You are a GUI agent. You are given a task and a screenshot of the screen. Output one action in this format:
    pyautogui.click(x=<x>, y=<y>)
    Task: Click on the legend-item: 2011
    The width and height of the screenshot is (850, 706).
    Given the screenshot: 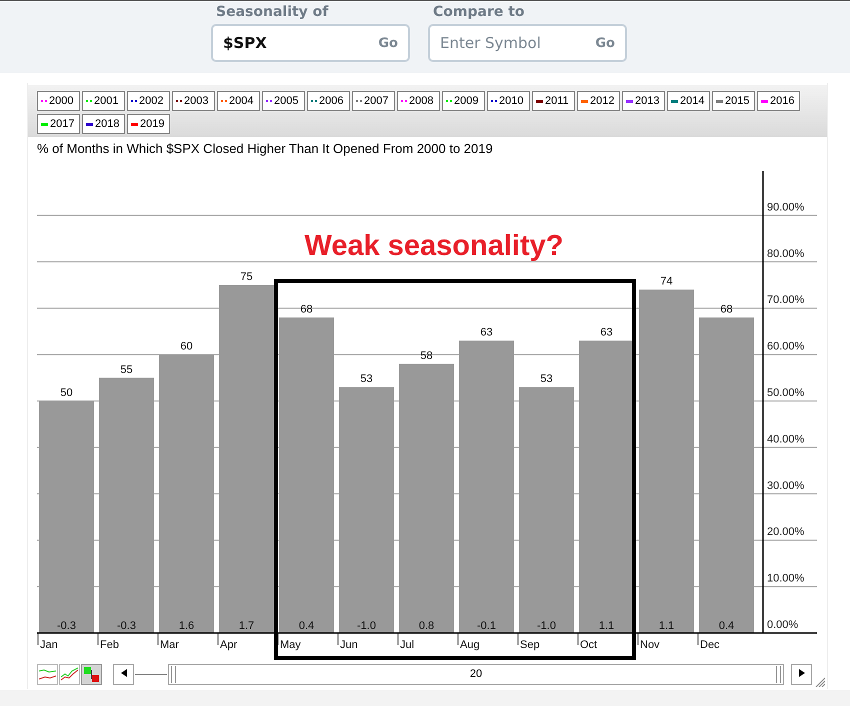 What is the action you would take?
    pyautogui.click(x=553, y=101)
    